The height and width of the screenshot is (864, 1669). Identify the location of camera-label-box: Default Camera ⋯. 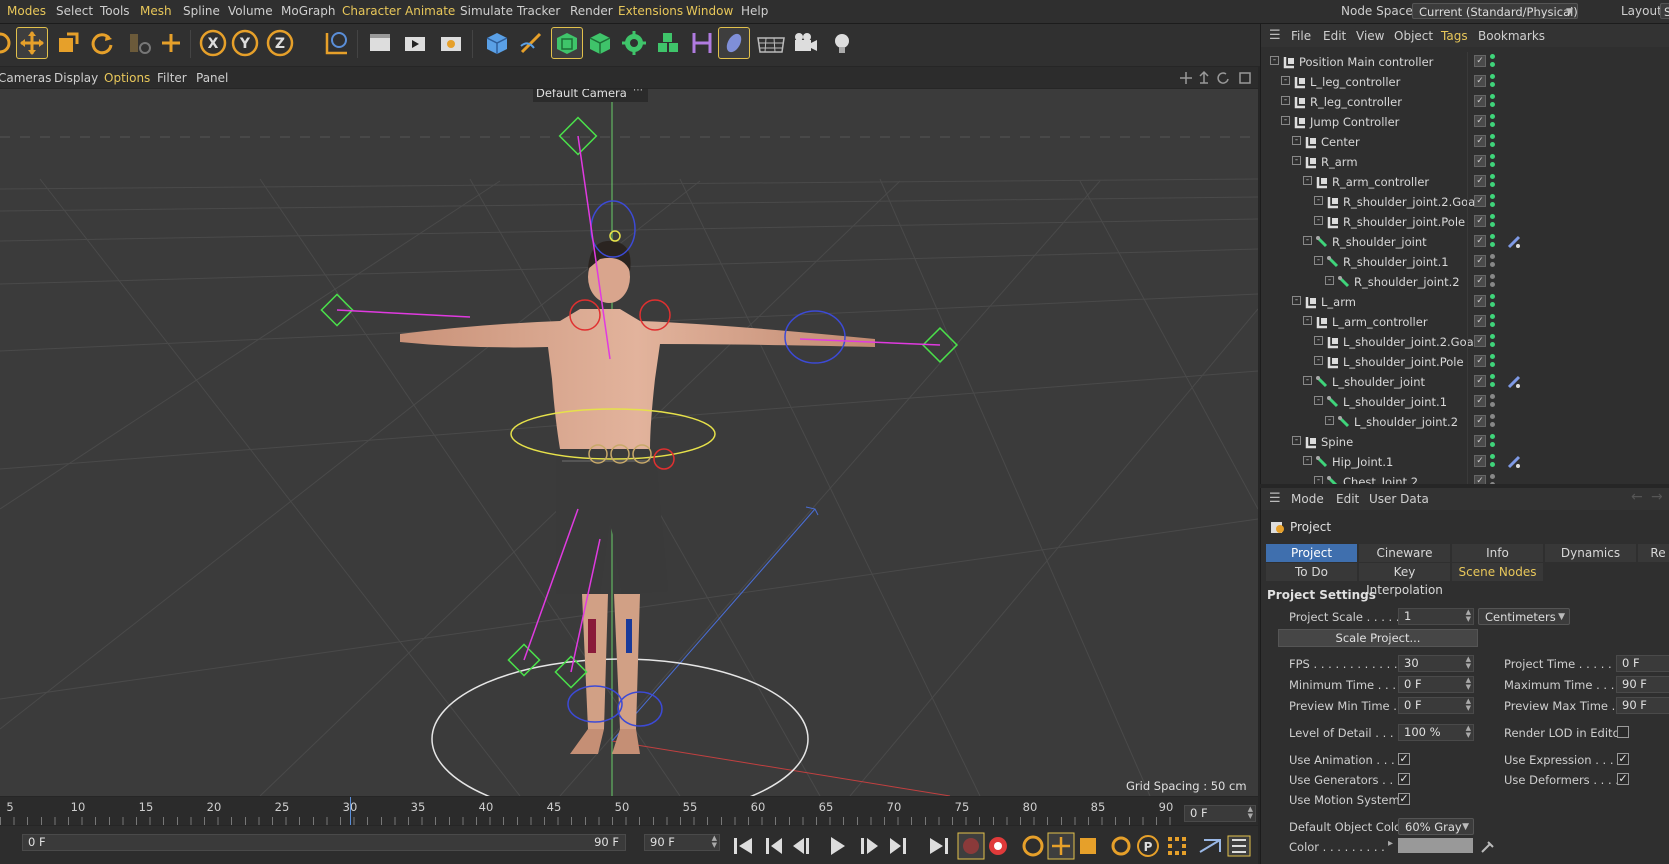
(590, 95).